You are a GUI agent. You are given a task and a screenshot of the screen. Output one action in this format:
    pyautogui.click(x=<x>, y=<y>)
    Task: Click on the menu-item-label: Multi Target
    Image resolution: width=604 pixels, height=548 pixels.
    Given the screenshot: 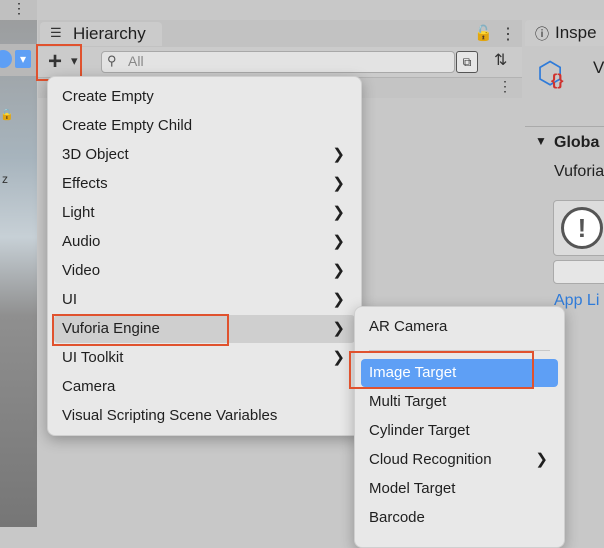 What is the action you would take?
    pyautogui.click(x=408, y=401)
    